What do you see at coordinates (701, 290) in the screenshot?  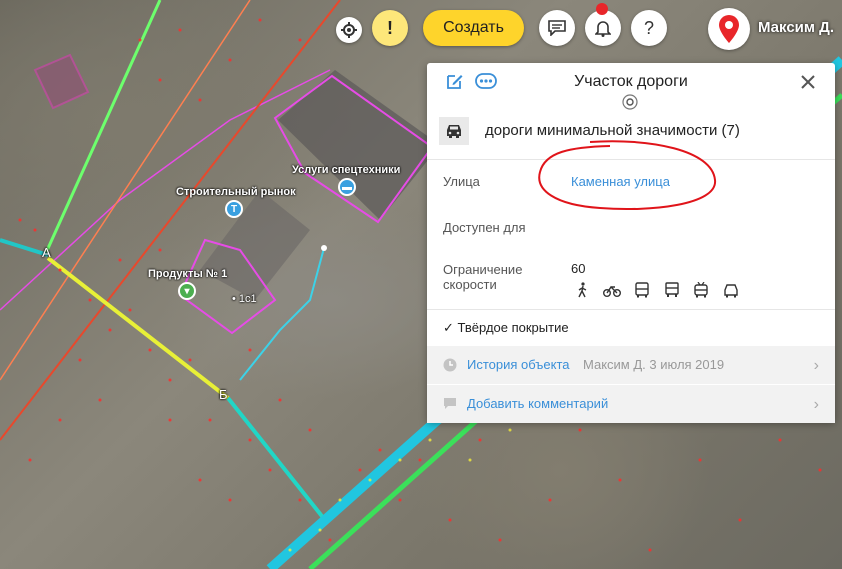 I see `trolleybus-icon` at bounding box center [701, 290].